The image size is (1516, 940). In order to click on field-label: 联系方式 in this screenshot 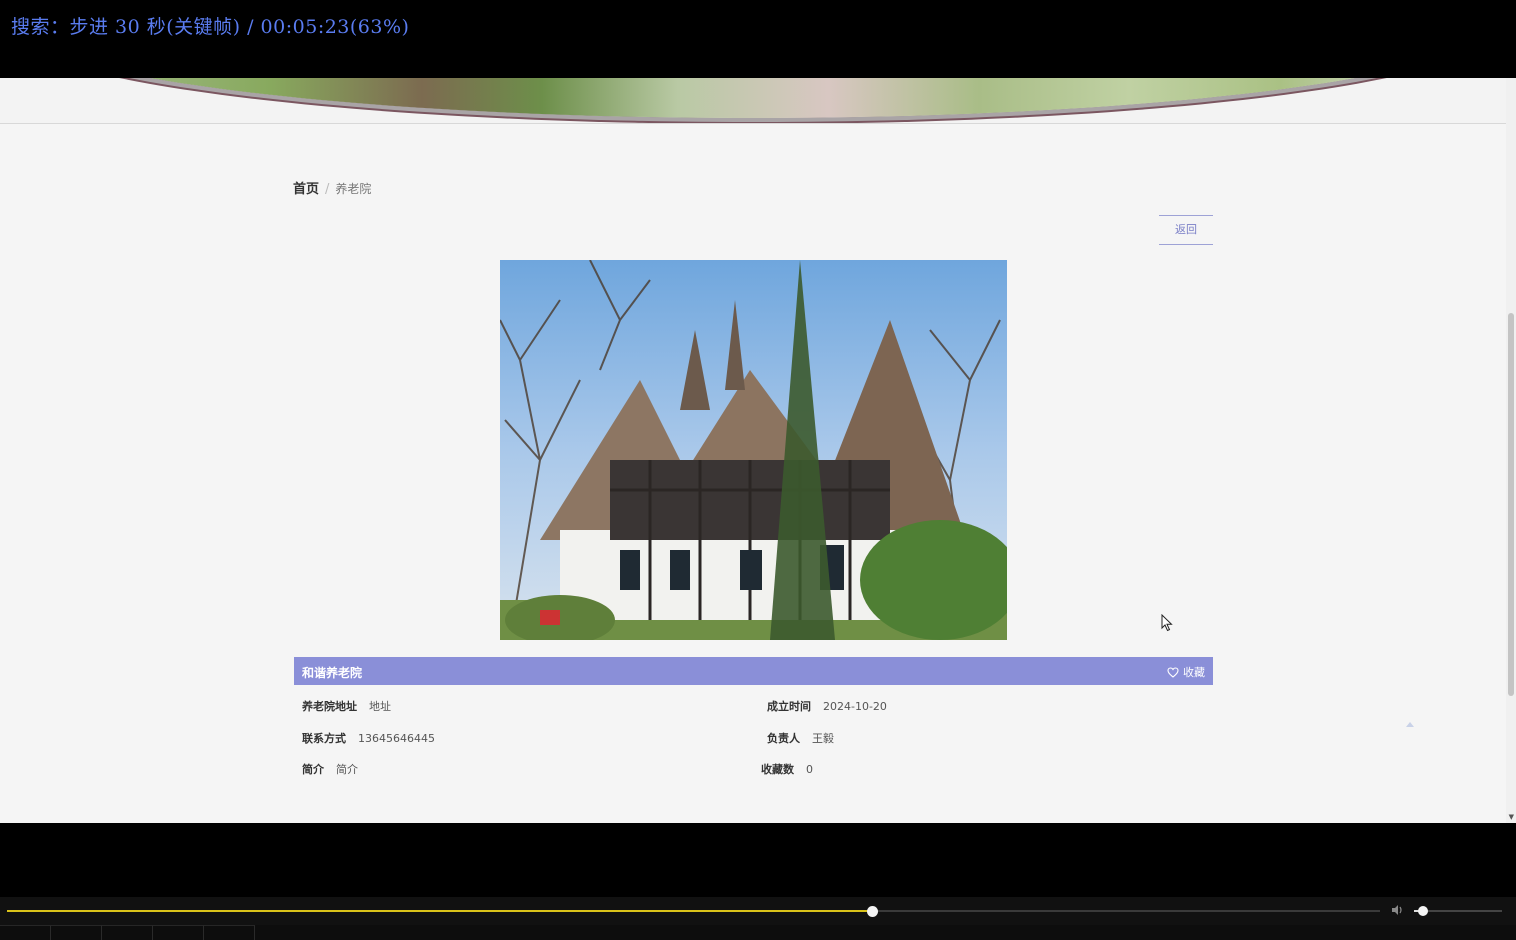, I will do `click(324, 738)`.